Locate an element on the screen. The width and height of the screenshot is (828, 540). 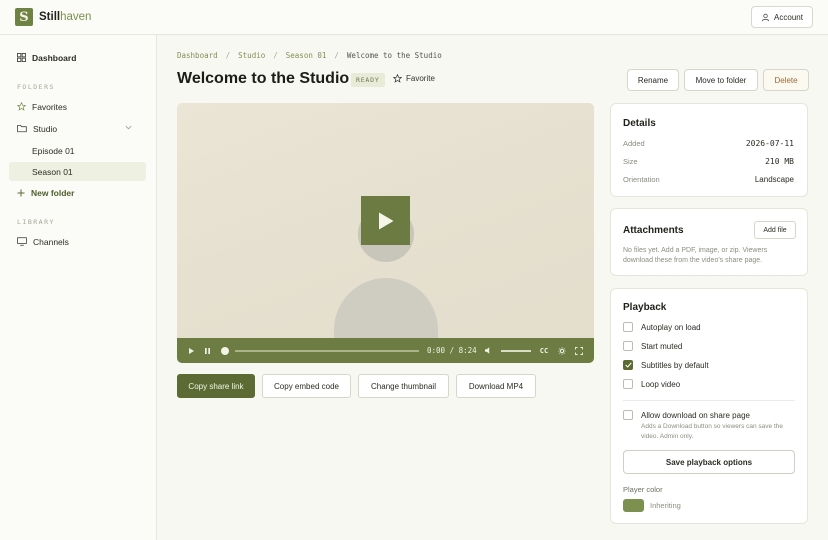
brand-name: Stillhaven is located at coordinates (65, 17).